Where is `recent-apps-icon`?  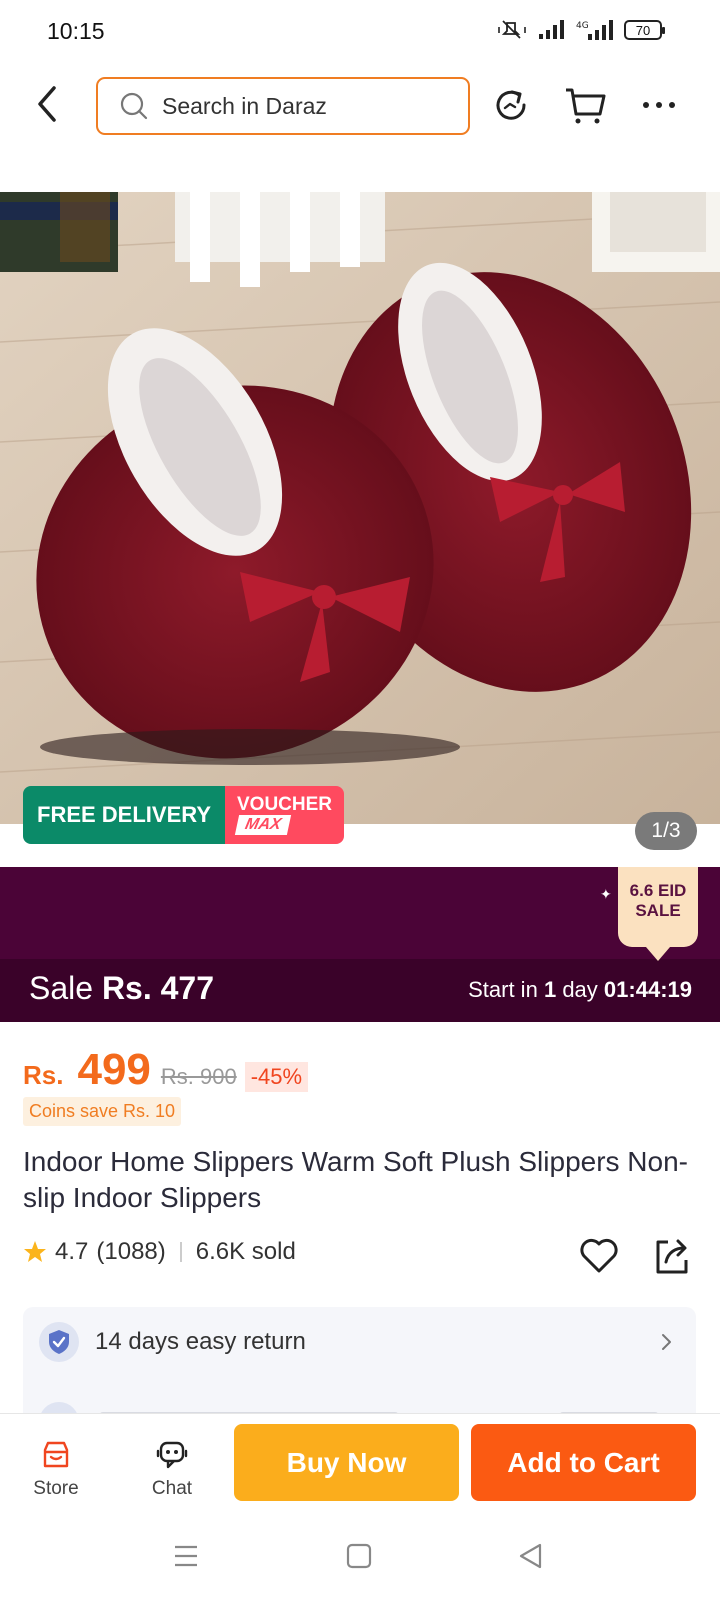
recent-apps-icon is located at coordinates (186, 1556).